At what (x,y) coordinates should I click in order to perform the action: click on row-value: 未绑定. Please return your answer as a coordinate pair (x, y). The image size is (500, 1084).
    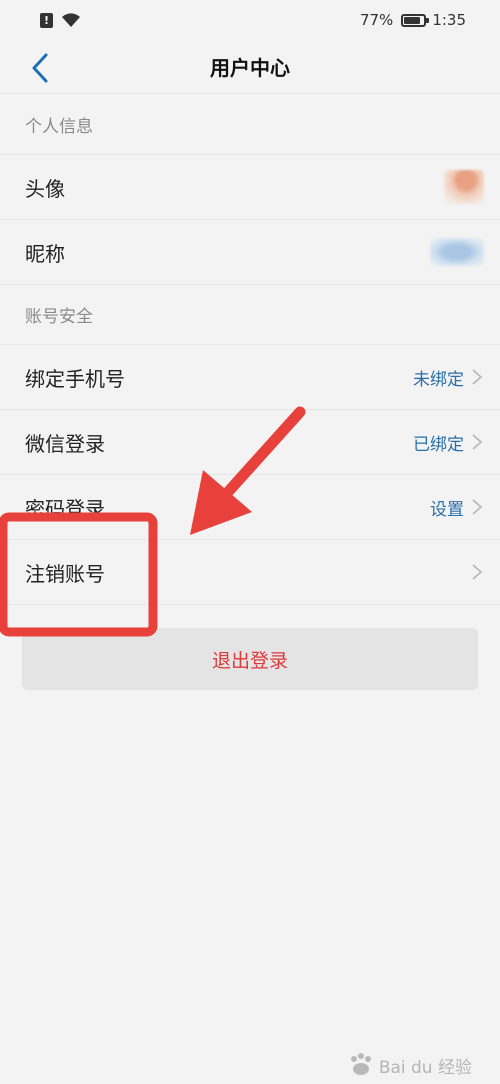
    Looking at the image, I should click on (438, 379).